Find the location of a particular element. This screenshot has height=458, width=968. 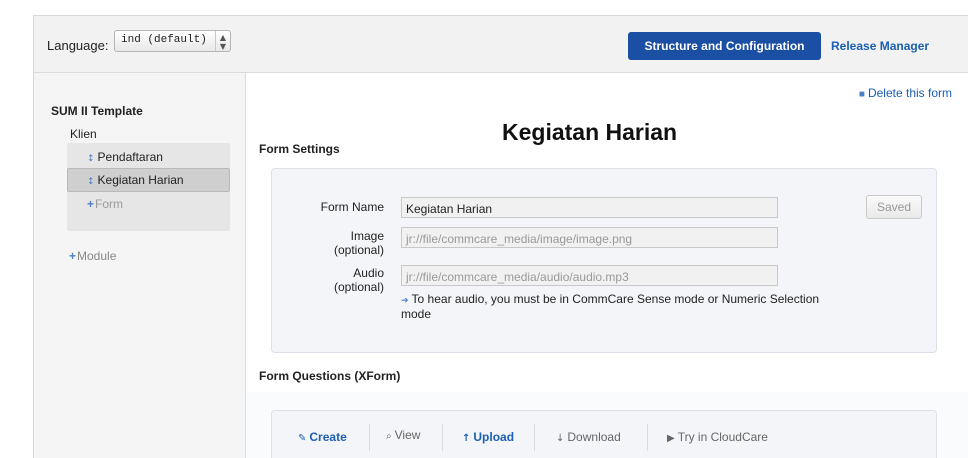

sidebar-item-kegiatan-harian: ↕ Kegiatan Harian is located at coordinates (135, 180).